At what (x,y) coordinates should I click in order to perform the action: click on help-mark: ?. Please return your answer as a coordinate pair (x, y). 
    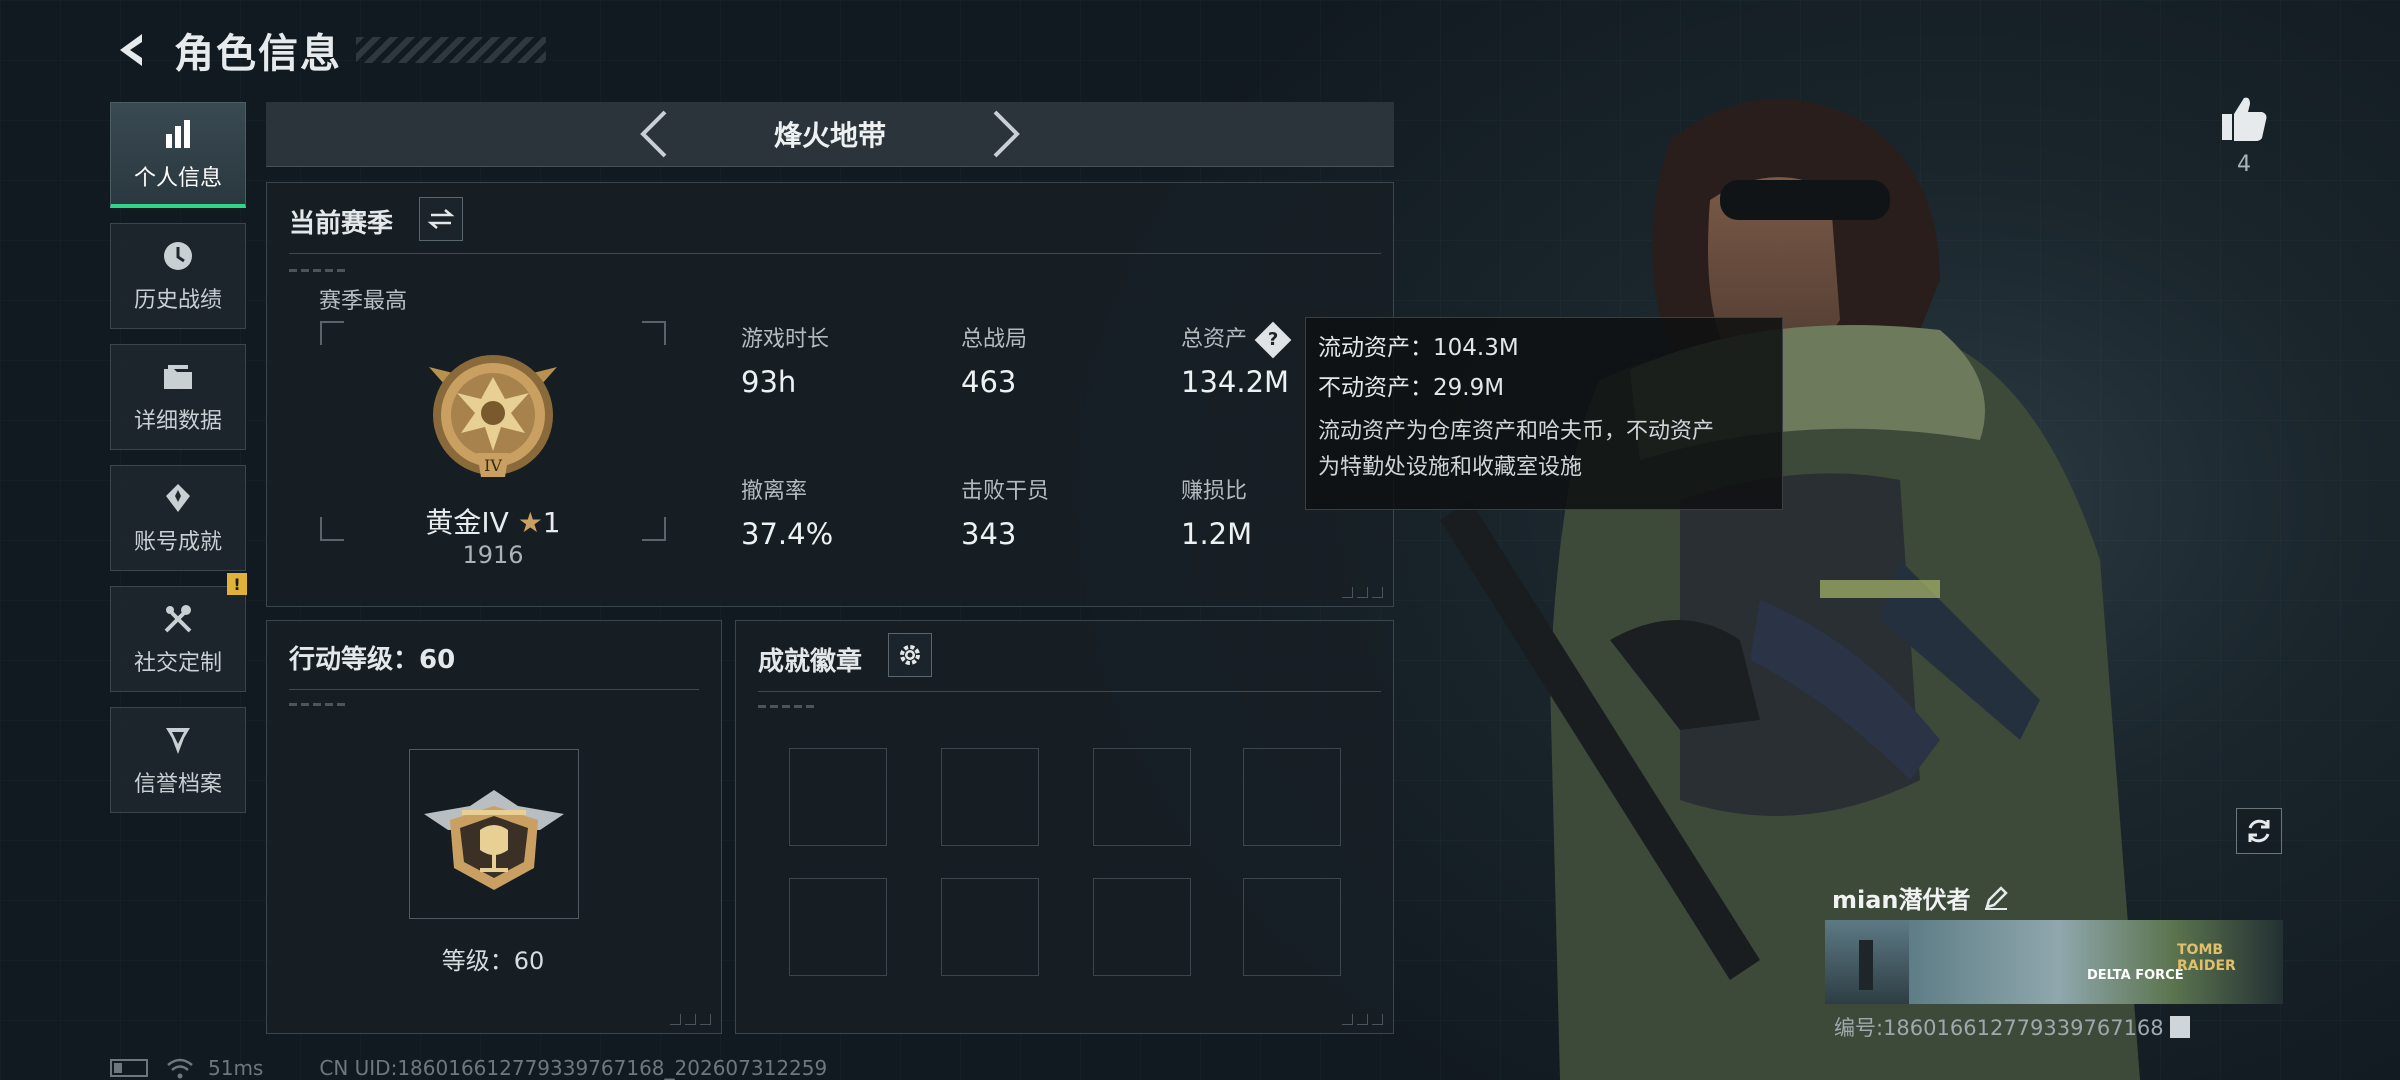
    Looking at the image, I should click on (1273, 339).